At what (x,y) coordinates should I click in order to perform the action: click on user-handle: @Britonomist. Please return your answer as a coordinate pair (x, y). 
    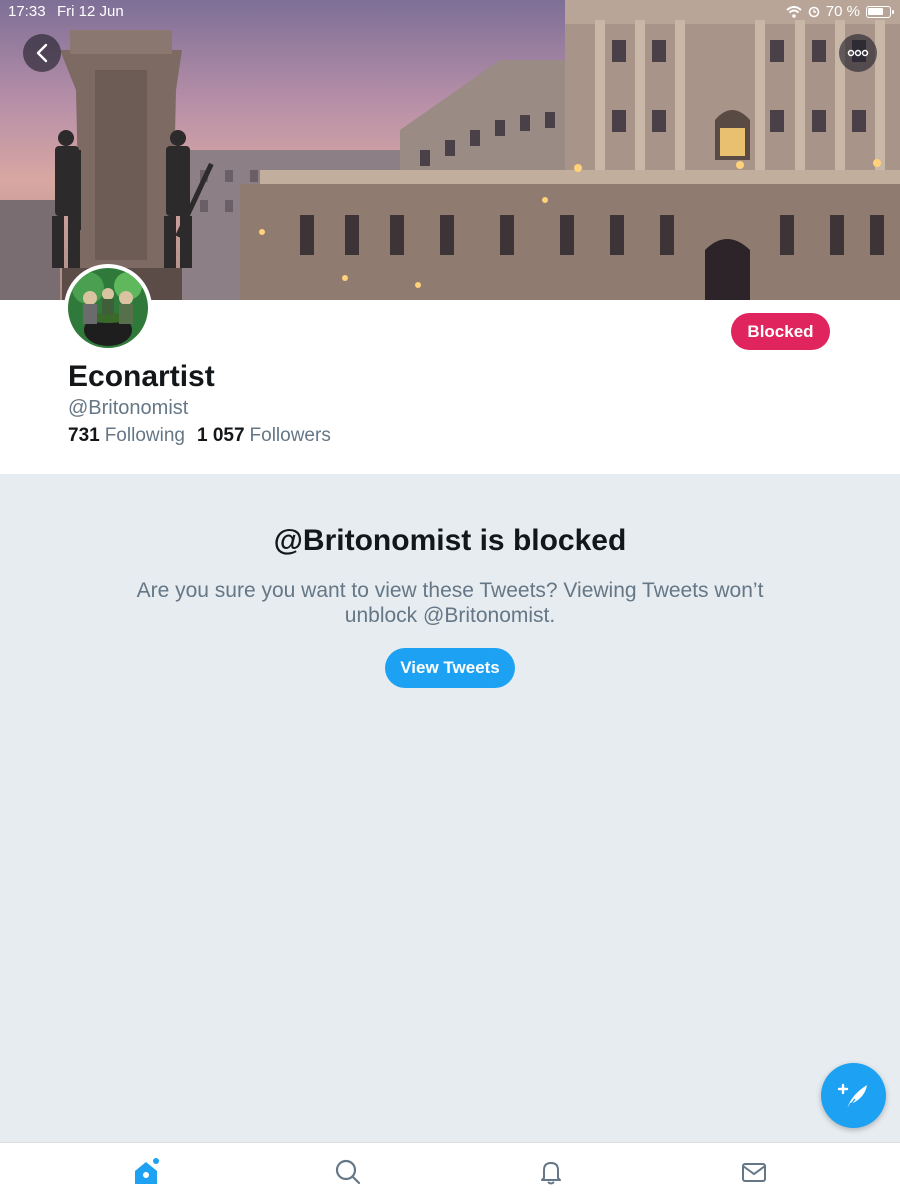
    Looking at the image, I should click on (128, 408).